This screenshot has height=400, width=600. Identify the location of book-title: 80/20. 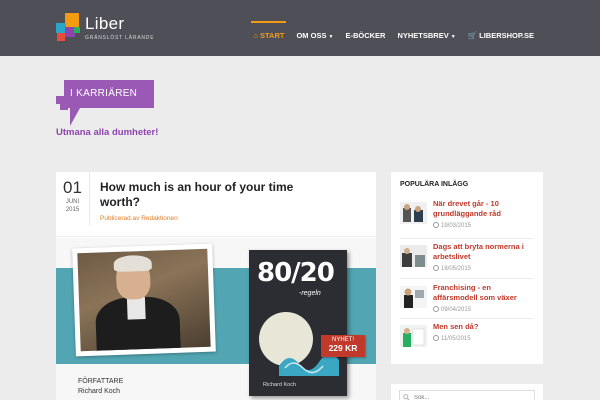
(296, 273).